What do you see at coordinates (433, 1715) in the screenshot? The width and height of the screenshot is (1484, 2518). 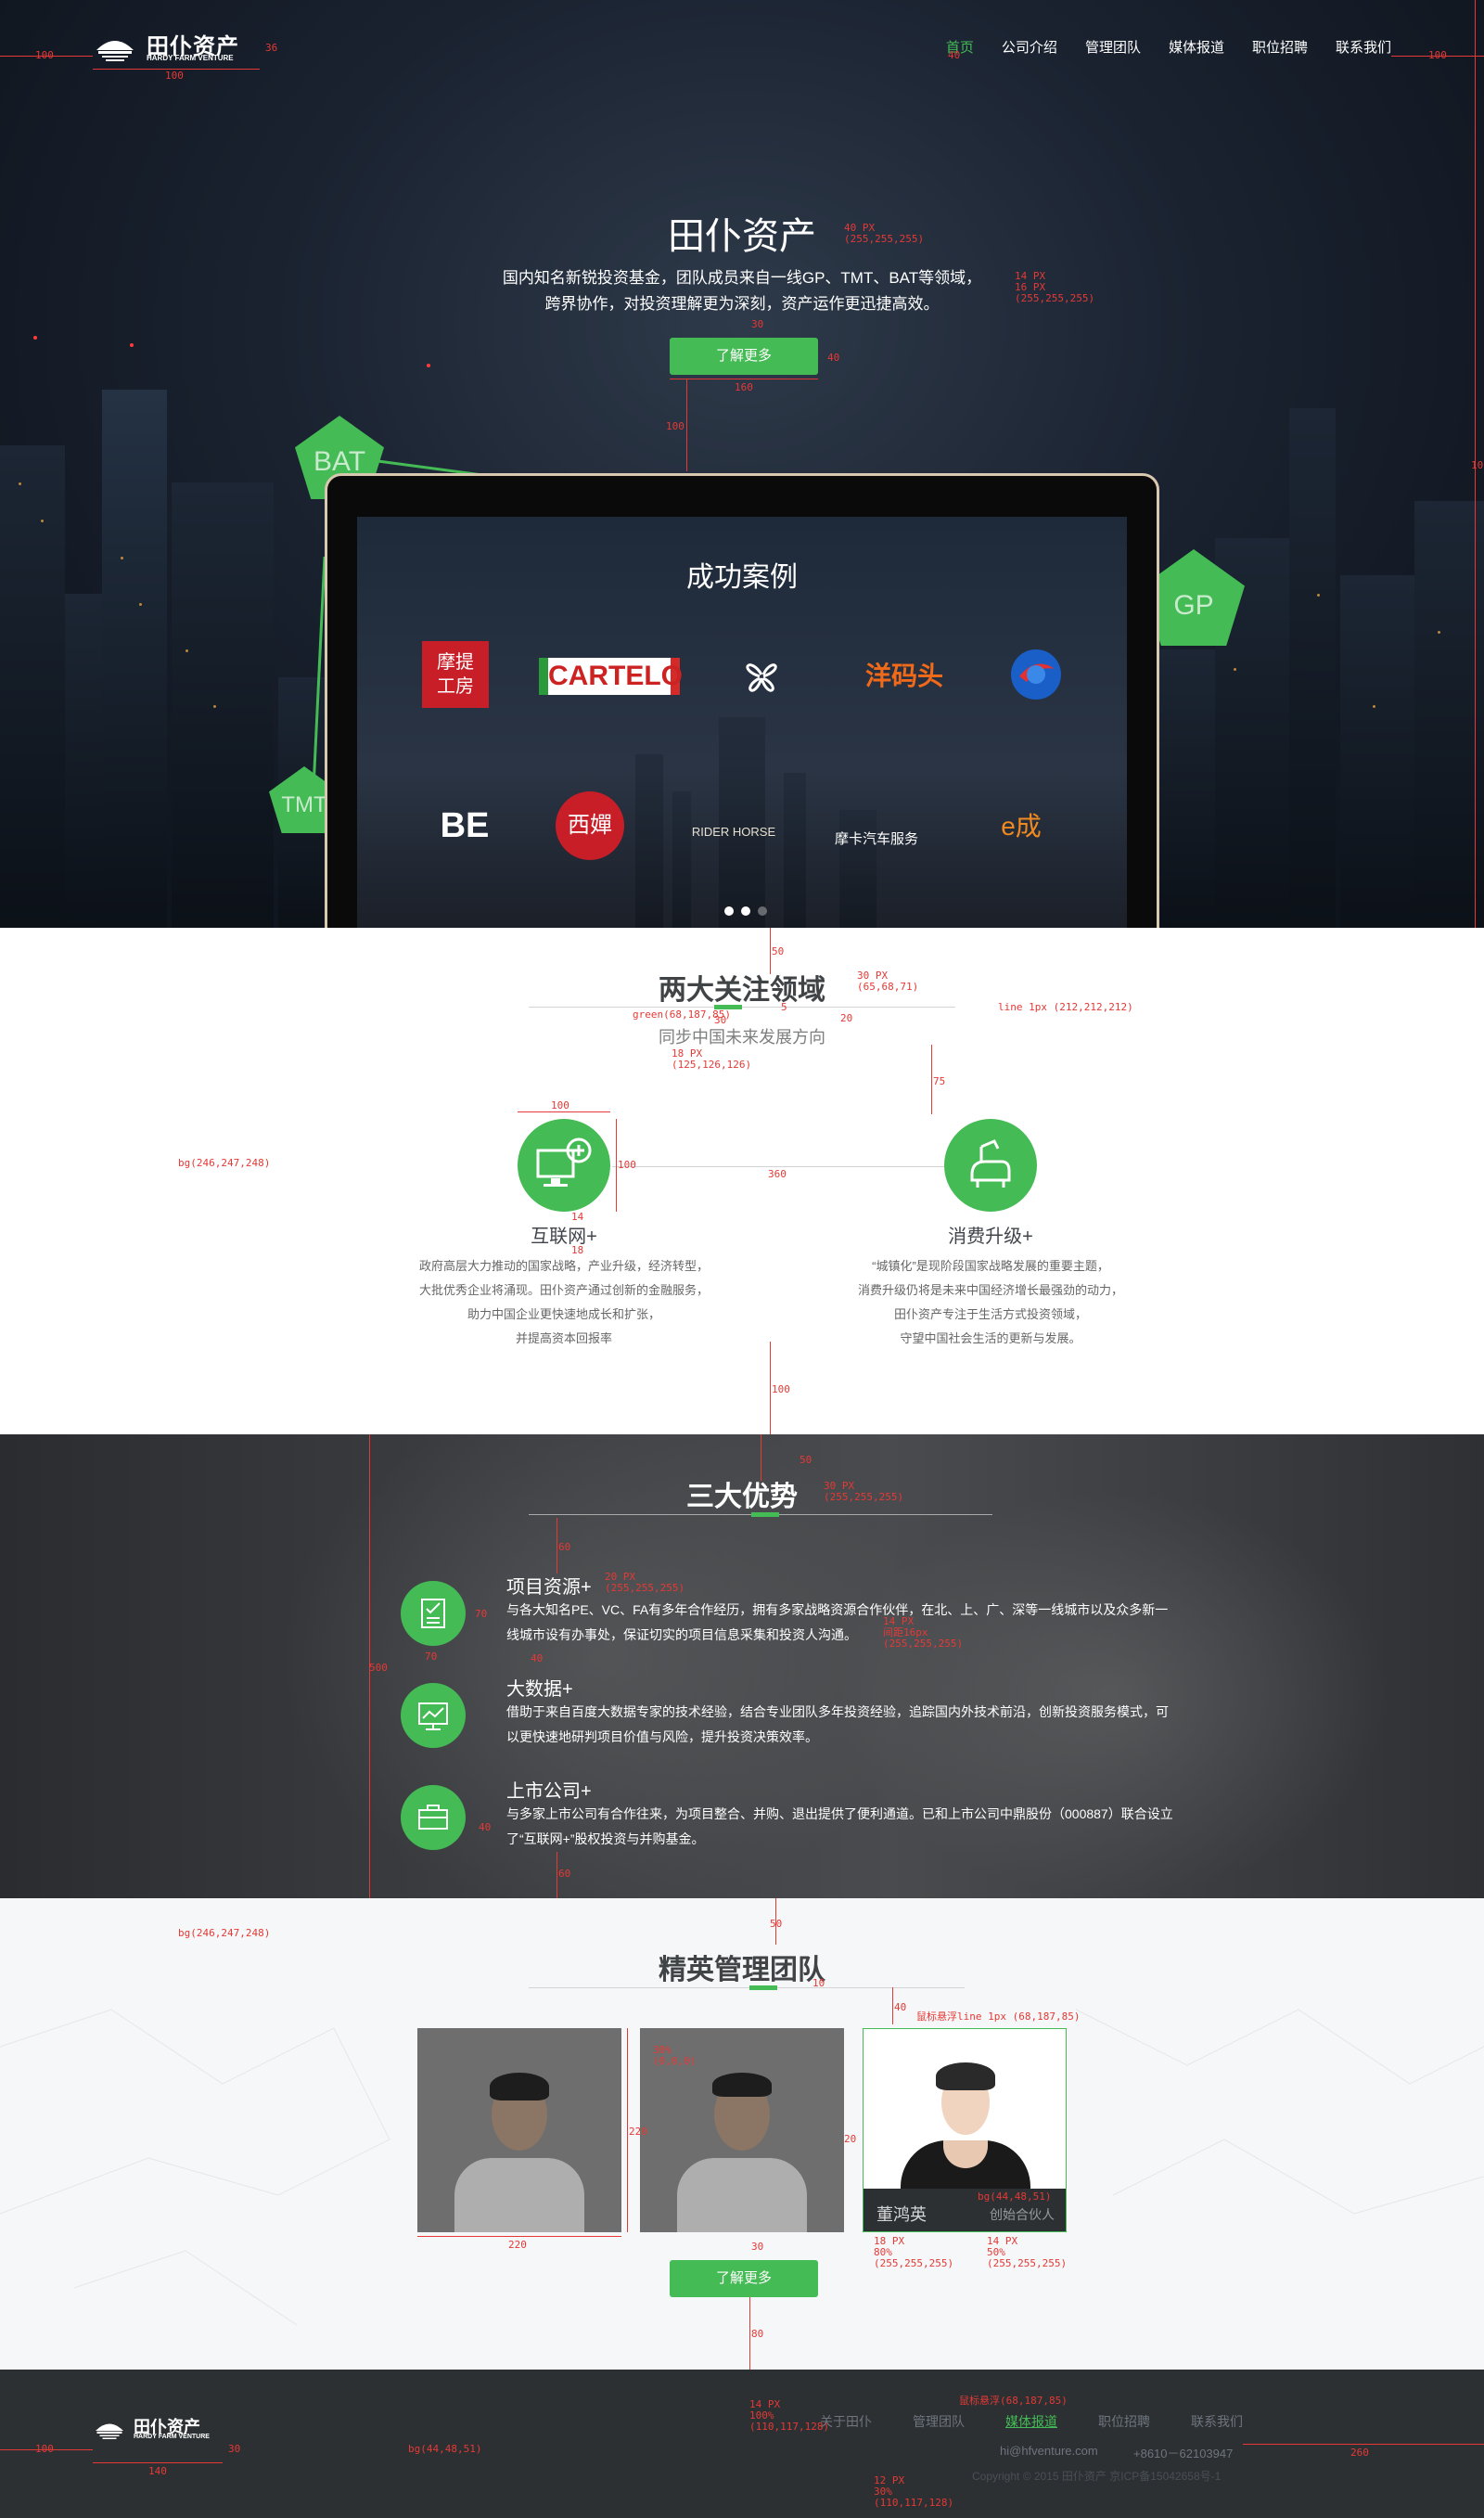 I see `big-data-icon` at bounding box center [433, 1715].